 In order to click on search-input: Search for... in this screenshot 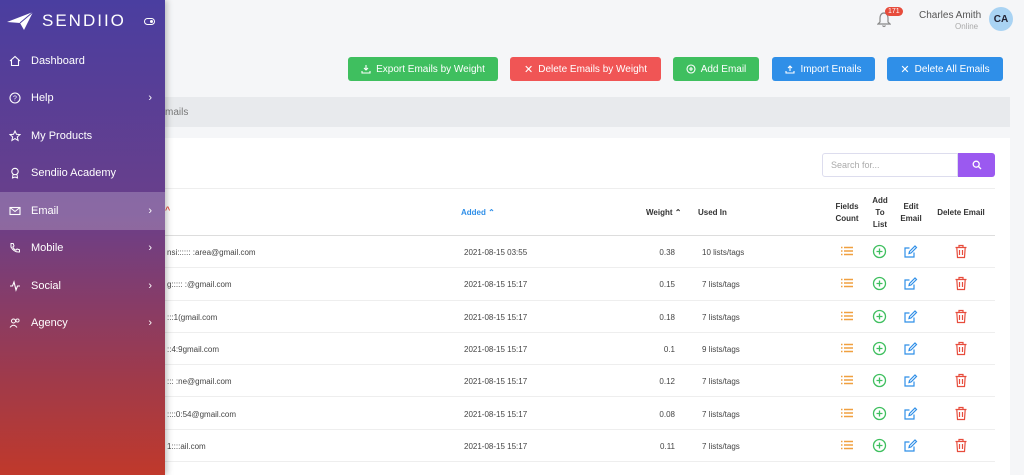, I will do `click(890, 165)`.